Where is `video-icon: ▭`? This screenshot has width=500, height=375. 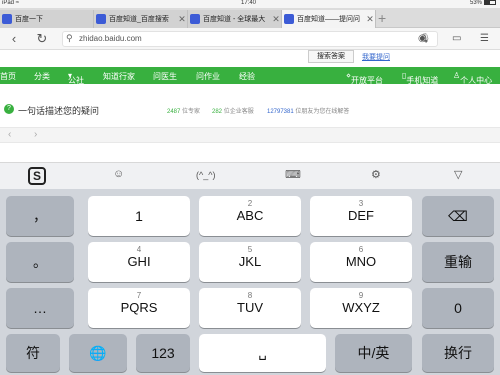 video-icon: ▭ is located at coordinates (456, 39).